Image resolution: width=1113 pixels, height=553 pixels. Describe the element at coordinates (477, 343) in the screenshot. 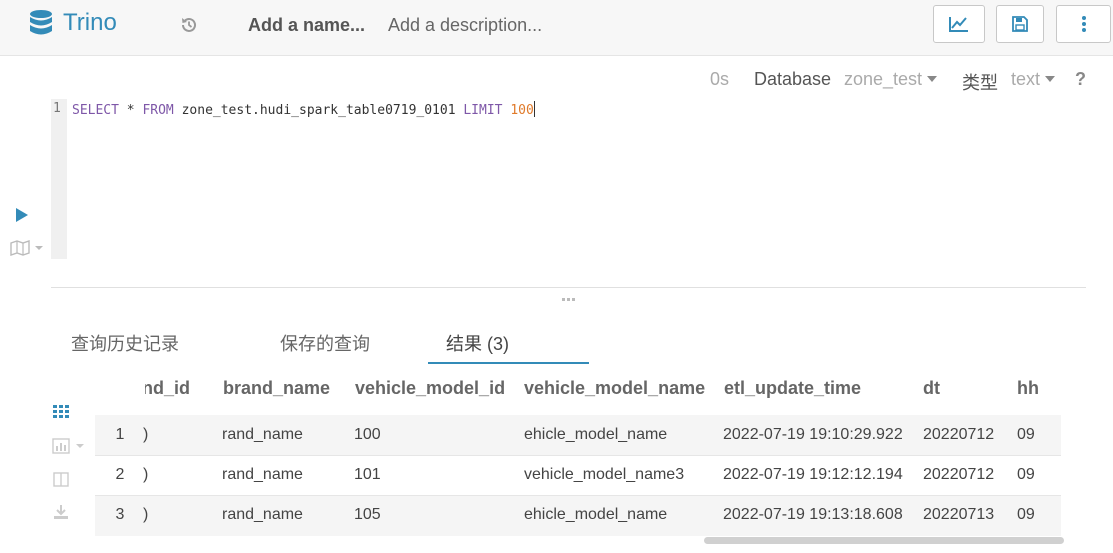

I see `tab-results: 结果 (3)` at that location.